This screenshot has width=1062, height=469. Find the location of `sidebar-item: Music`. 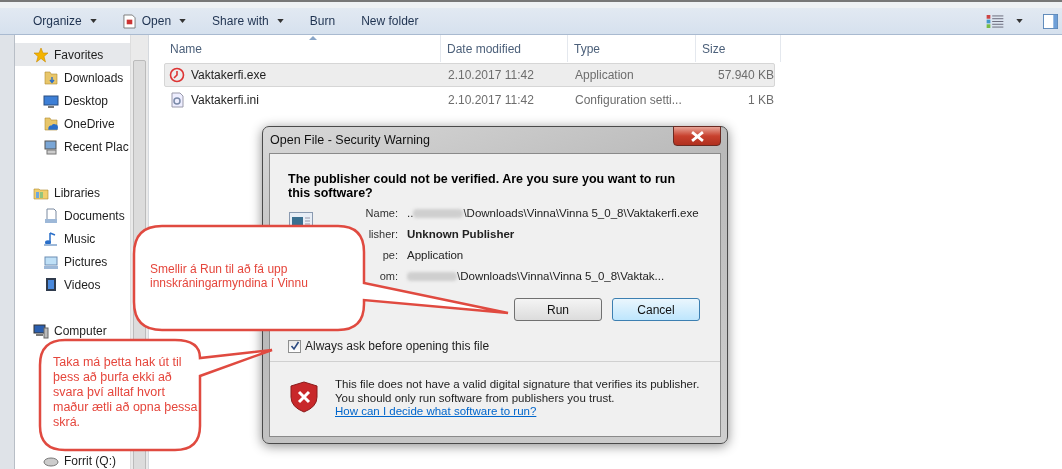

sidebar-item: Music is located at coordinates (73, 238).